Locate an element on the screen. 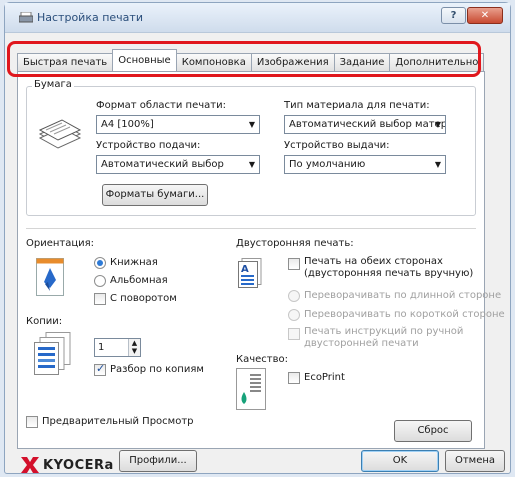 Image resolution: width=515 pixels, height=477 pixels. duplex-both-sides-line1: Печать на обеих сторонах is located at coordinates (373, 261).